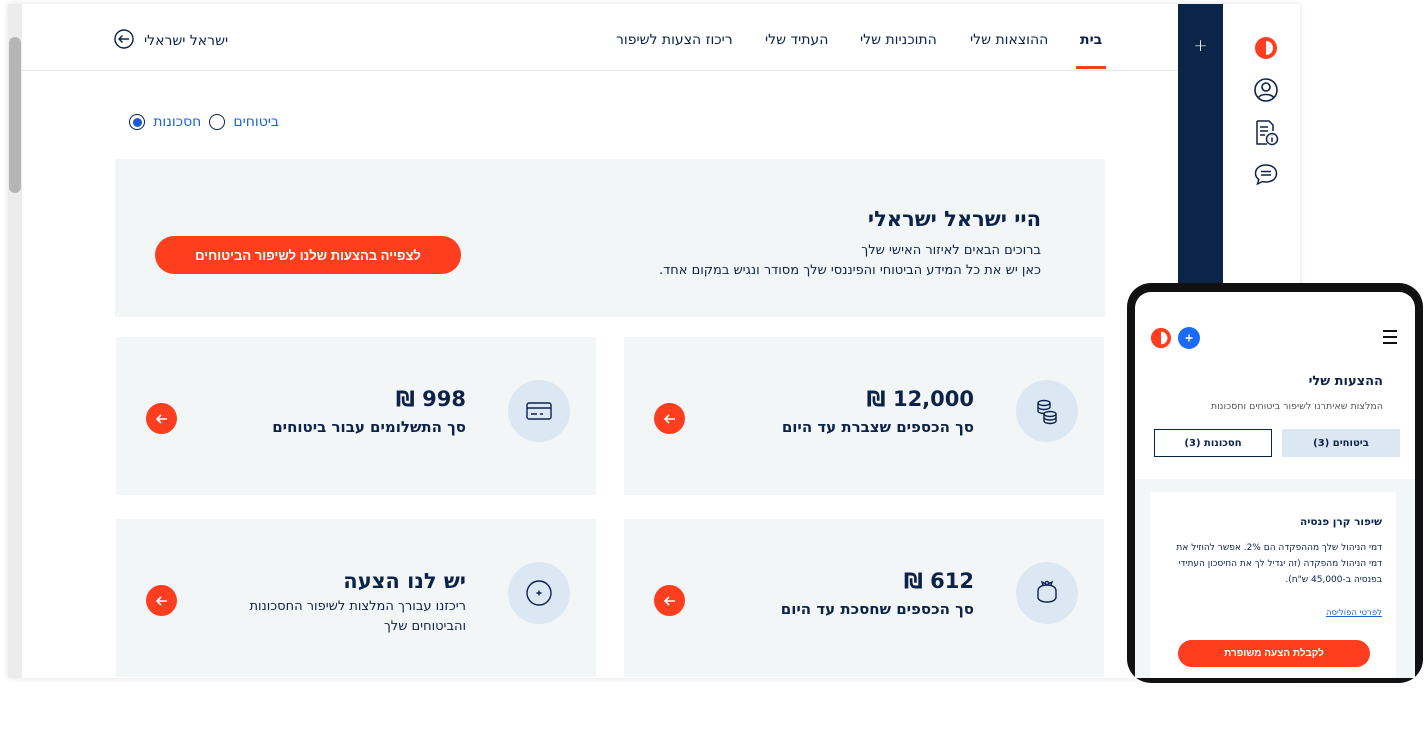 The image size is (1424, 742). I want to click on nav-active-underline, so click(1091, 67).